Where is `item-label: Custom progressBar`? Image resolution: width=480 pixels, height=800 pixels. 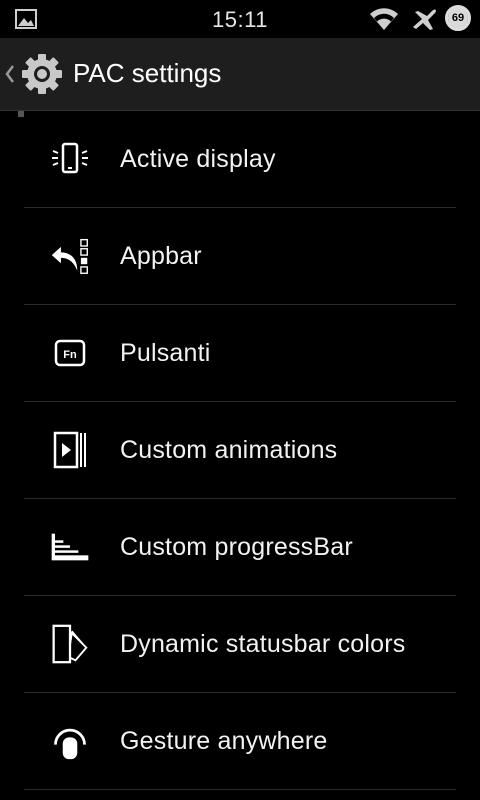
item-label: Custom progressBar is located at coordinates (236, 547).